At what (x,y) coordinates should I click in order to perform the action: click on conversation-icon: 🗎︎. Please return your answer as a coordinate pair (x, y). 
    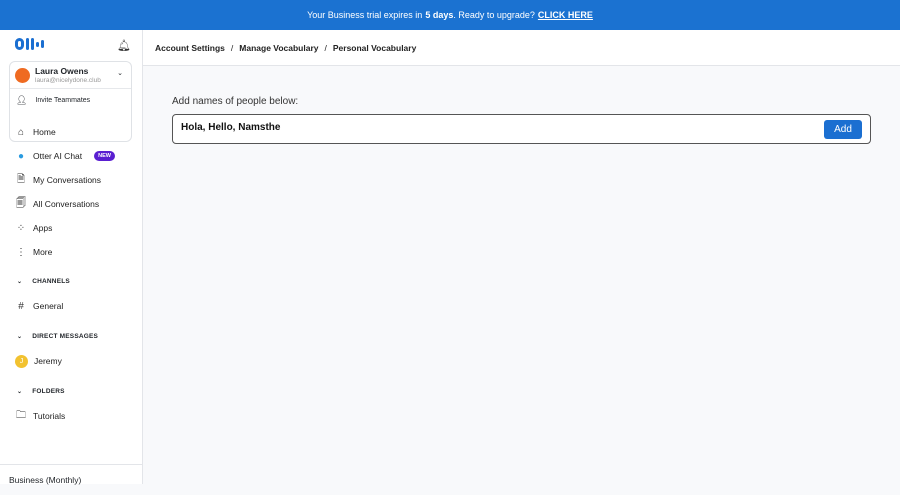
    Looking at the image, I should click on (21, 179).